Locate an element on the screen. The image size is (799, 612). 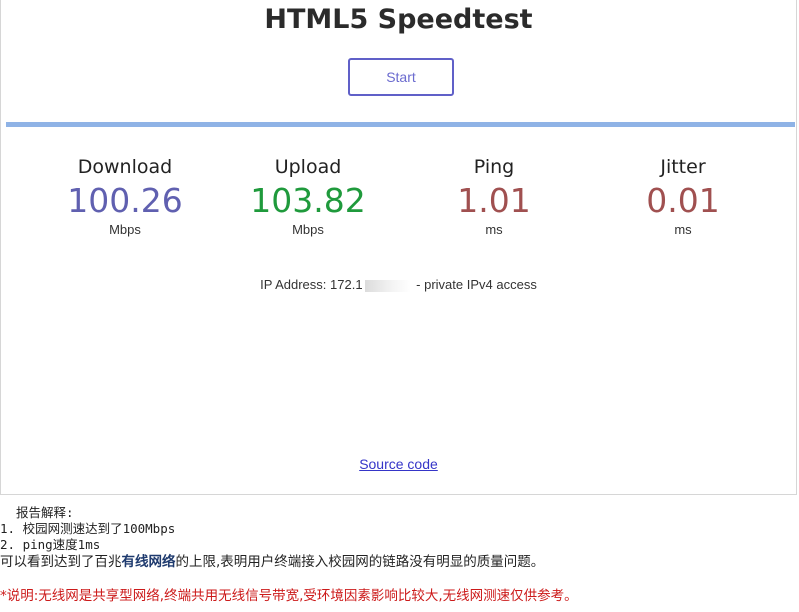
ip-address-line: IP Address: 172.1 - private IPv4 access is located at coordinates (398, 284).